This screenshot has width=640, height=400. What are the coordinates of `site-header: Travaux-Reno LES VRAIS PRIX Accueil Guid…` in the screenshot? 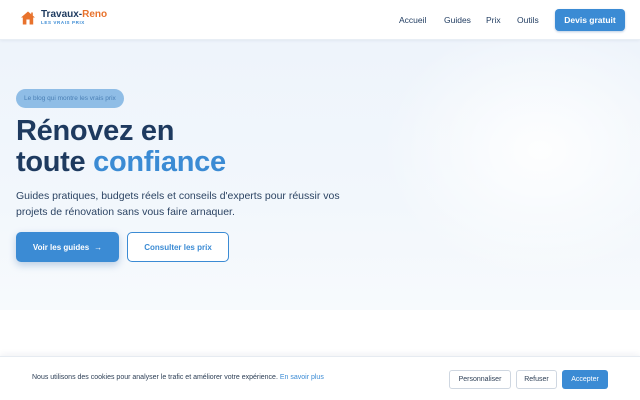 It's located at (320, 20).